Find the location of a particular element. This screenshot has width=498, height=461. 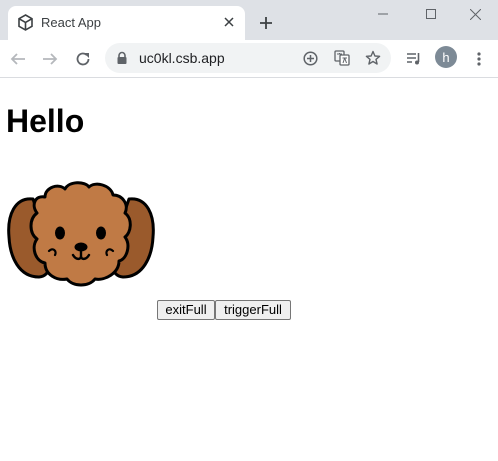

reload-icon is located at coordinates (83, 59).